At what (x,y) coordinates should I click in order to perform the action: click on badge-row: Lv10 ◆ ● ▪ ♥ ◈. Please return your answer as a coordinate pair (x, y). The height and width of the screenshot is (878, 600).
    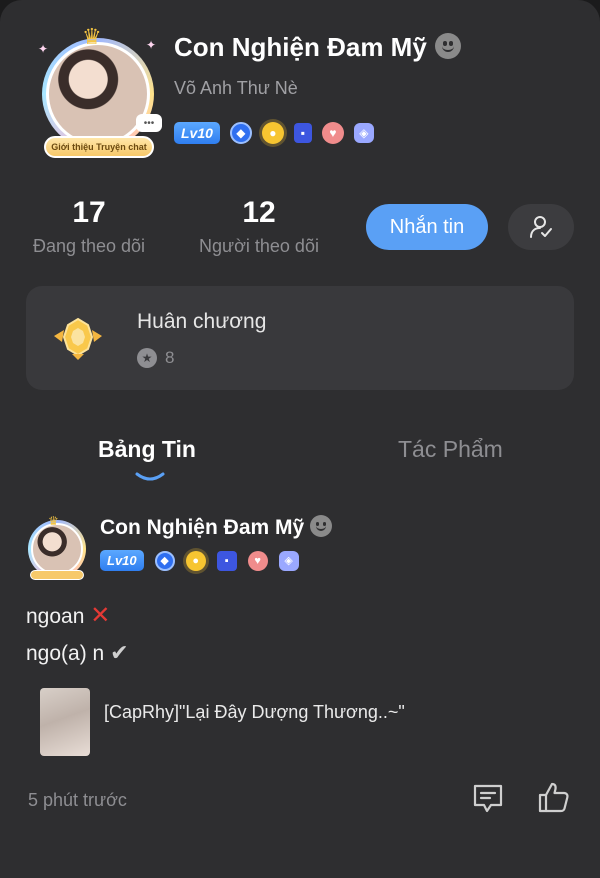
    Looking at the image, I should click on (274, 133).